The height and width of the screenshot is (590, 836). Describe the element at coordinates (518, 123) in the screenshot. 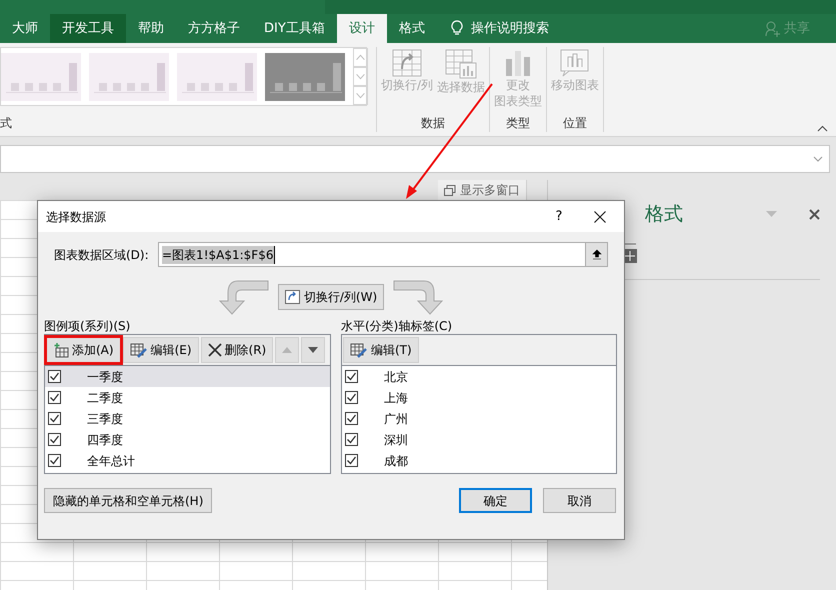

I see `group-label: 类型` at that location.